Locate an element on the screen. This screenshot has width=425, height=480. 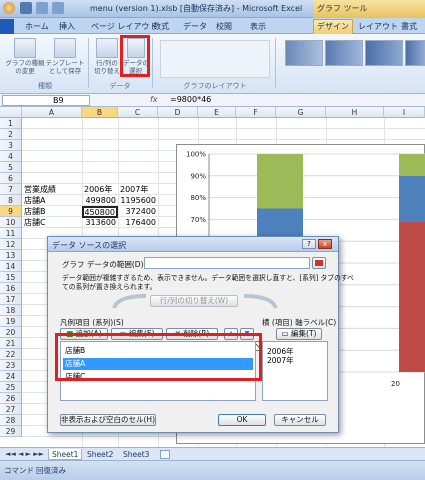
row-header-11: 11 is located at coordinates (11, 233).